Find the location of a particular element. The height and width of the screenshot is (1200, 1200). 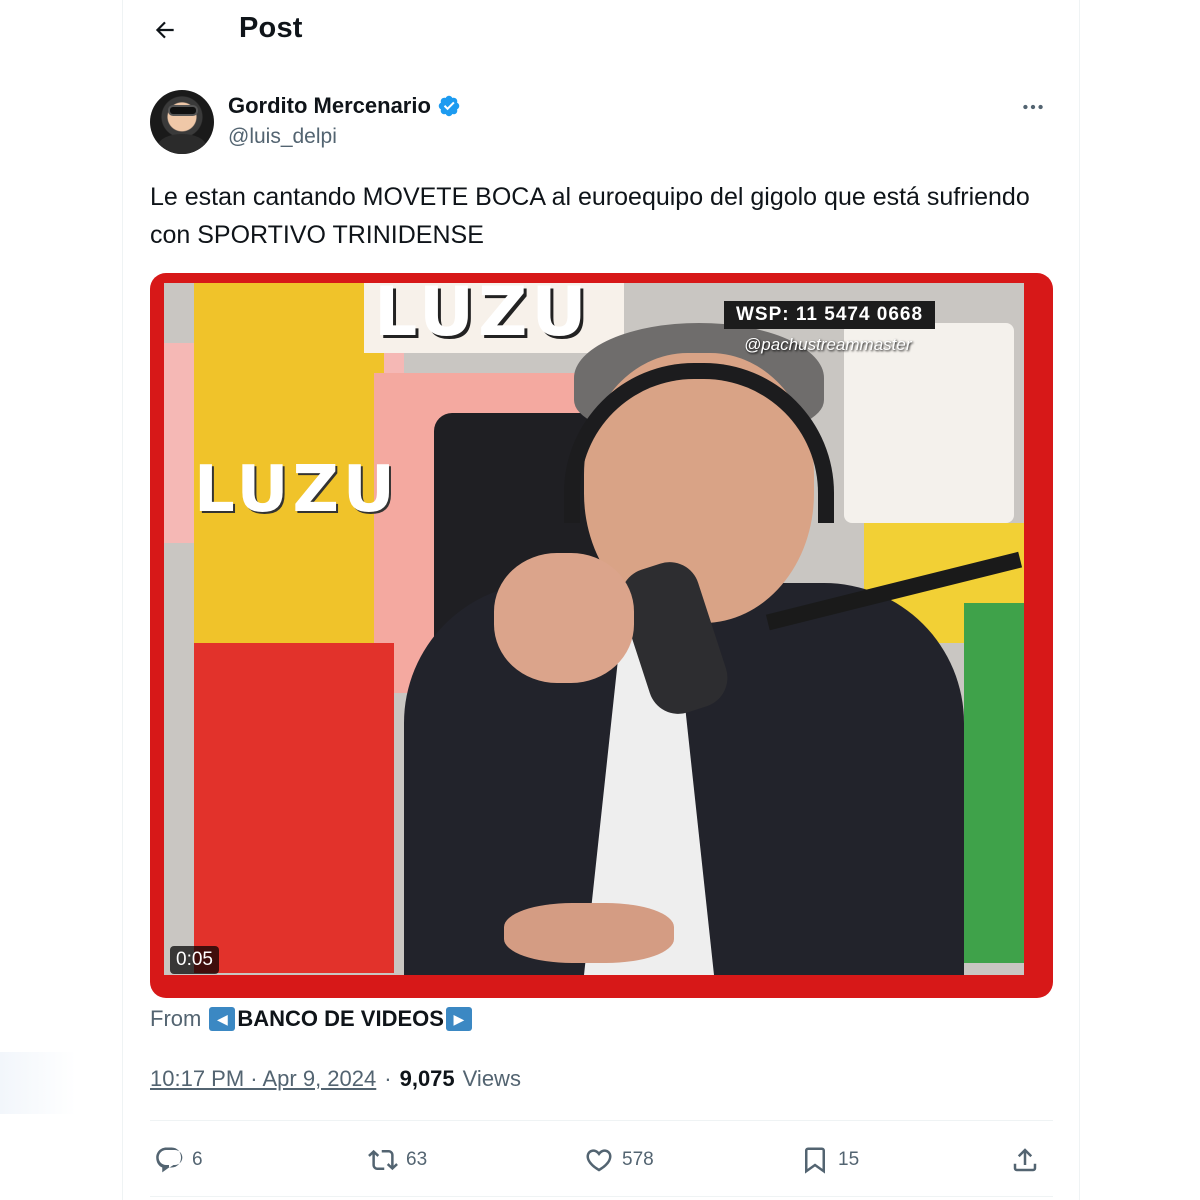

bookmark-icon is located at coordinates (815, 1160).